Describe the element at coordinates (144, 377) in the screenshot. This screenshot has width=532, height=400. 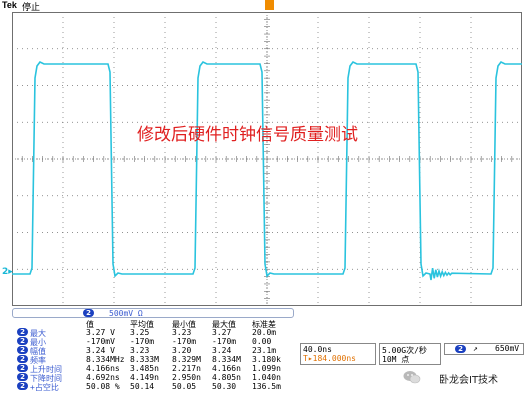
I see `measurement-value: 4.149n` at that location.